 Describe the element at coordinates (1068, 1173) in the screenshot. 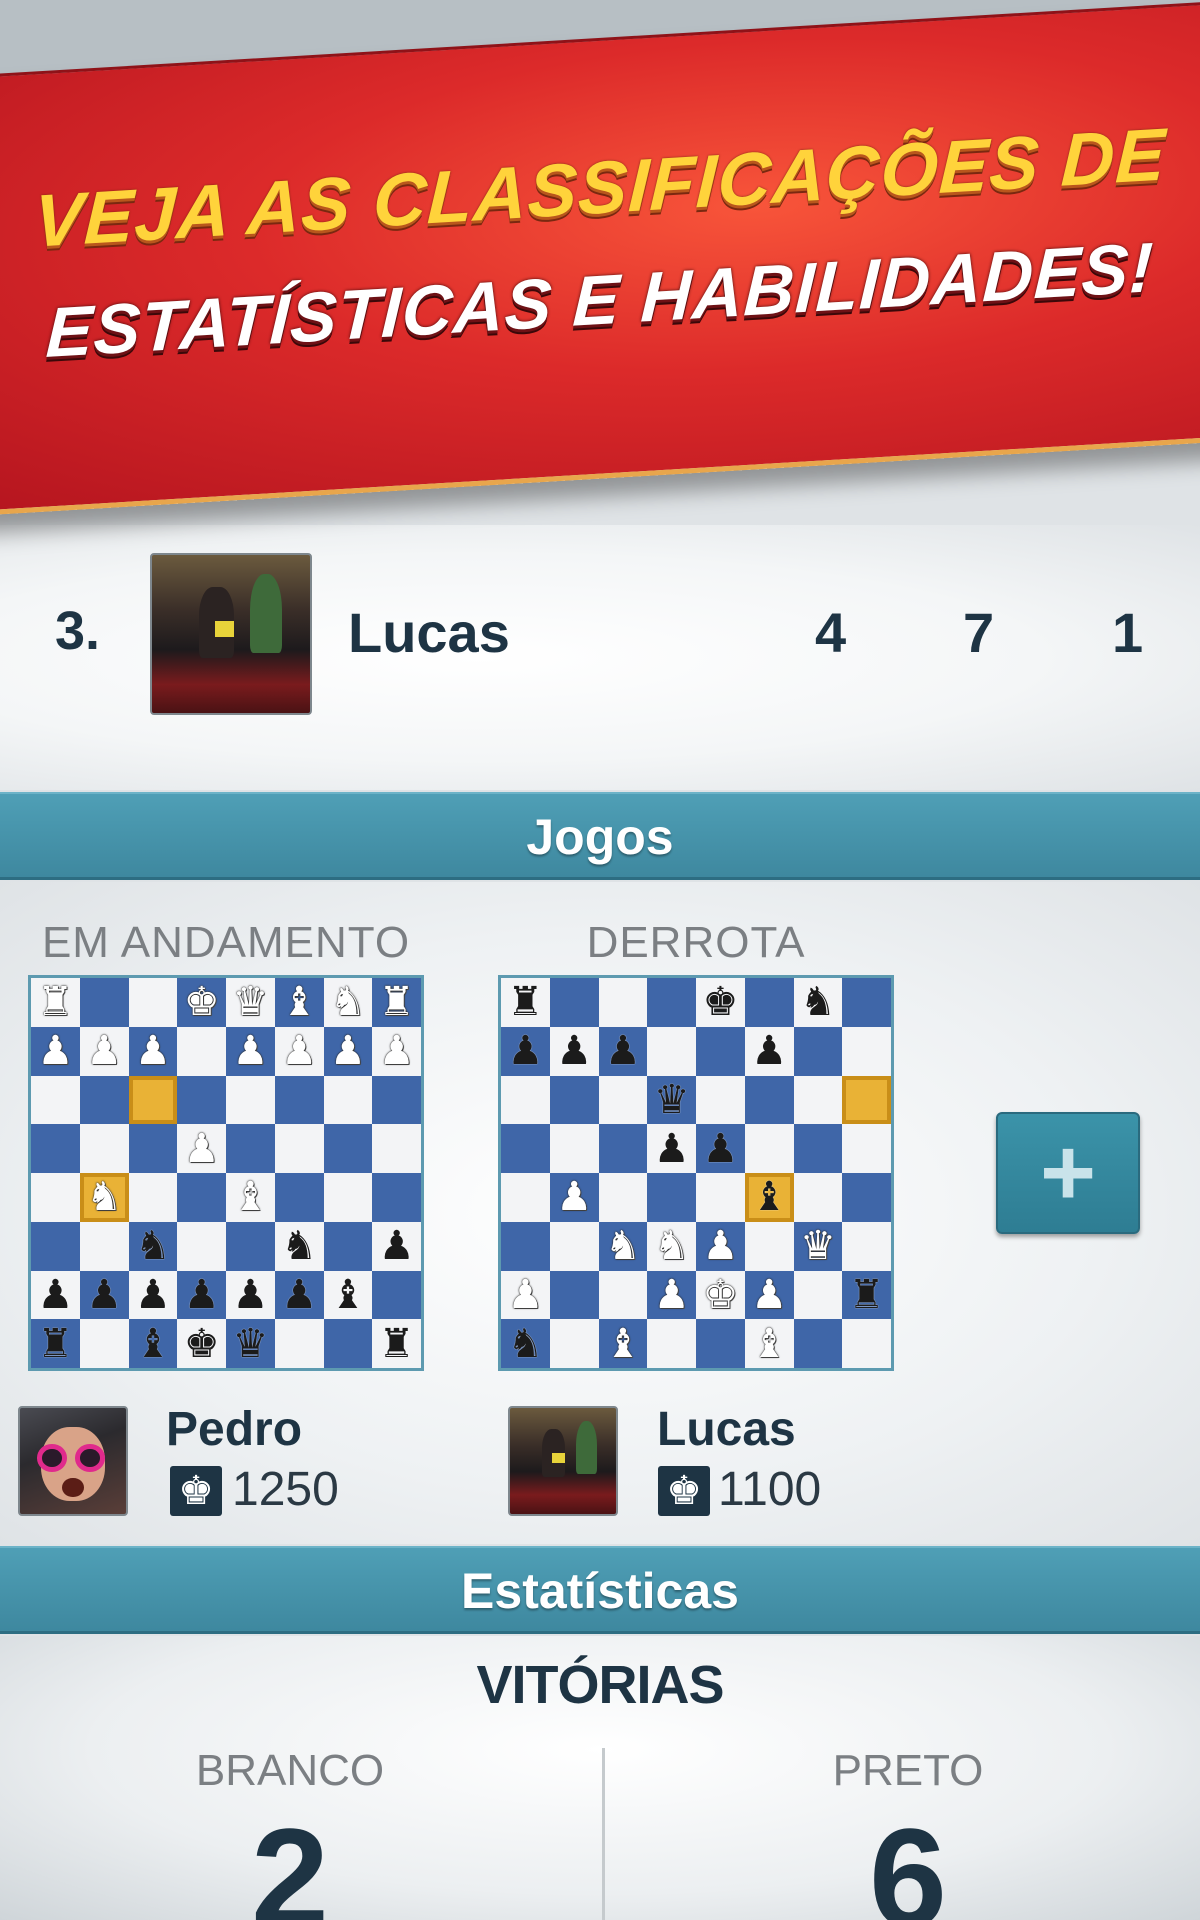

I see `new-game-button: +` at that location.